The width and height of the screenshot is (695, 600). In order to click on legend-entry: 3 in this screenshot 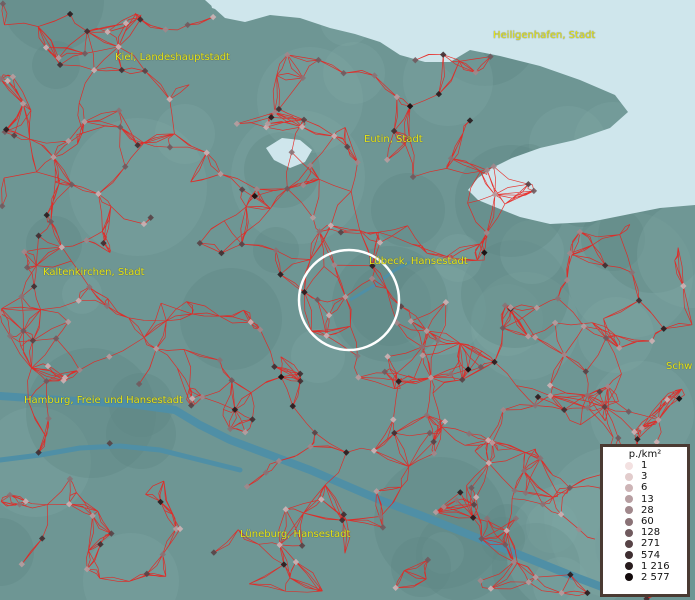, I will do `click(645, 476)`.